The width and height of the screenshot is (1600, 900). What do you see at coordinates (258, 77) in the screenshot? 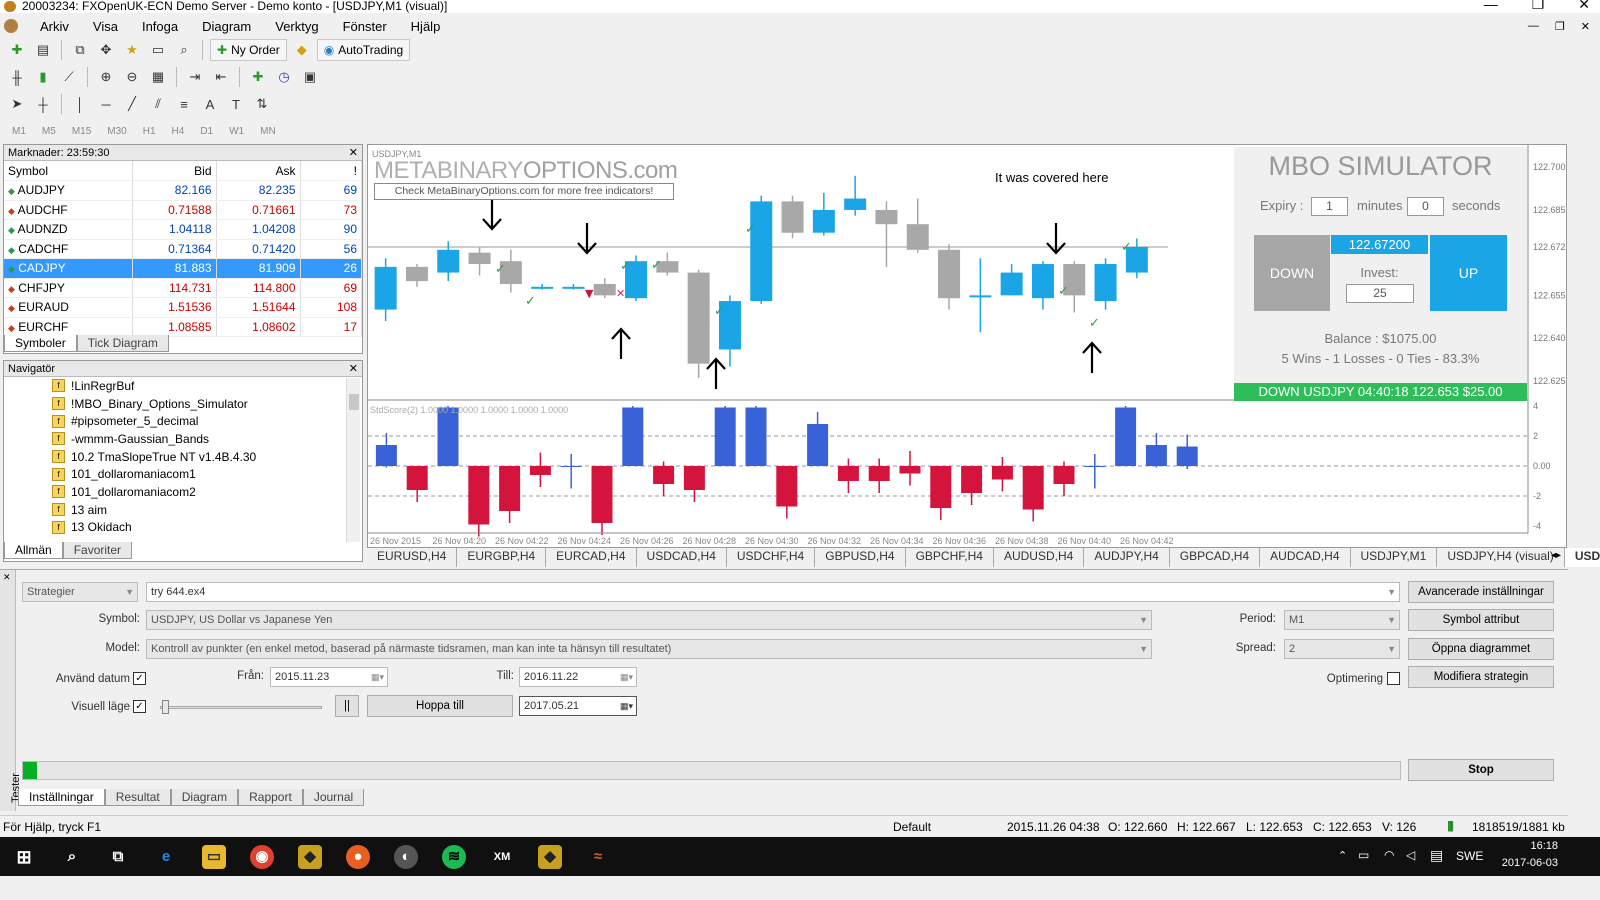
I see `indicators-icon: ✚` at bounding box center [258, 77].